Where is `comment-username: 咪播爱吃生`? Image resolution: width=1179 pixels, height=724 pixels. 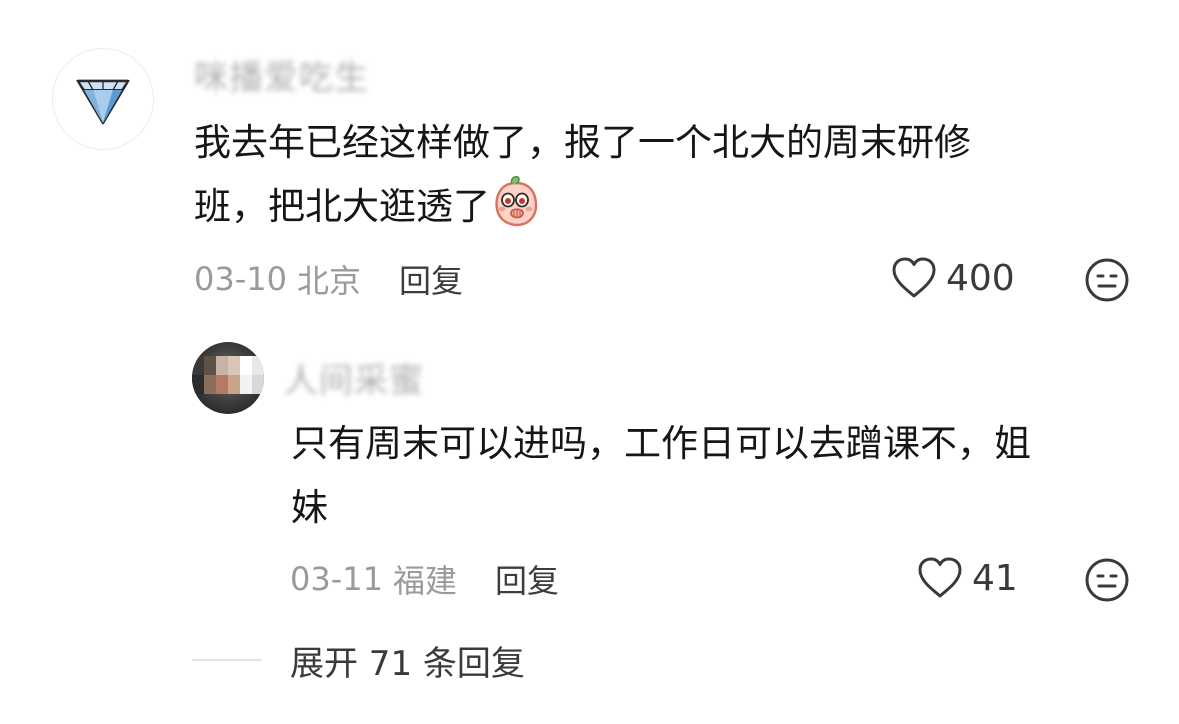
comment-username: 咪播爱吃生 is located at coordinates (281, 74).